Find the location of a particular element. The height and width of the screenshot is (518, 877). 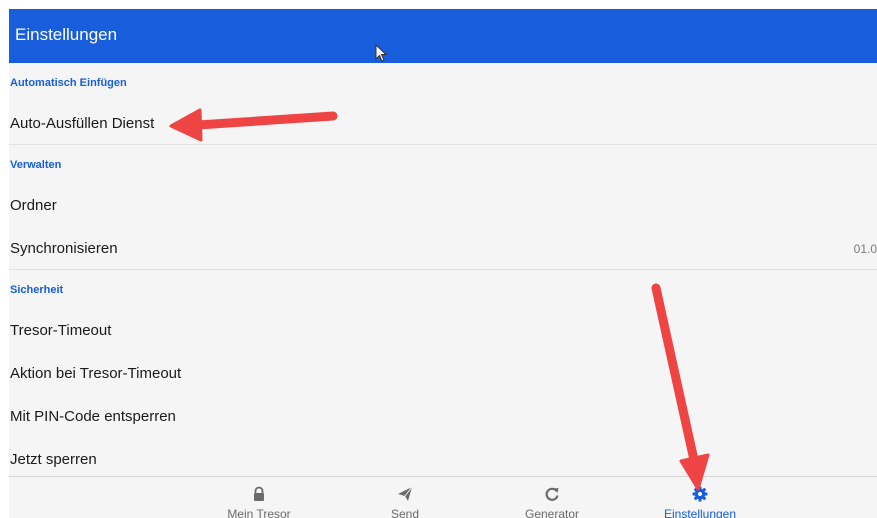

settings-item-folders: Ordner is located at coordinates (33, 205).